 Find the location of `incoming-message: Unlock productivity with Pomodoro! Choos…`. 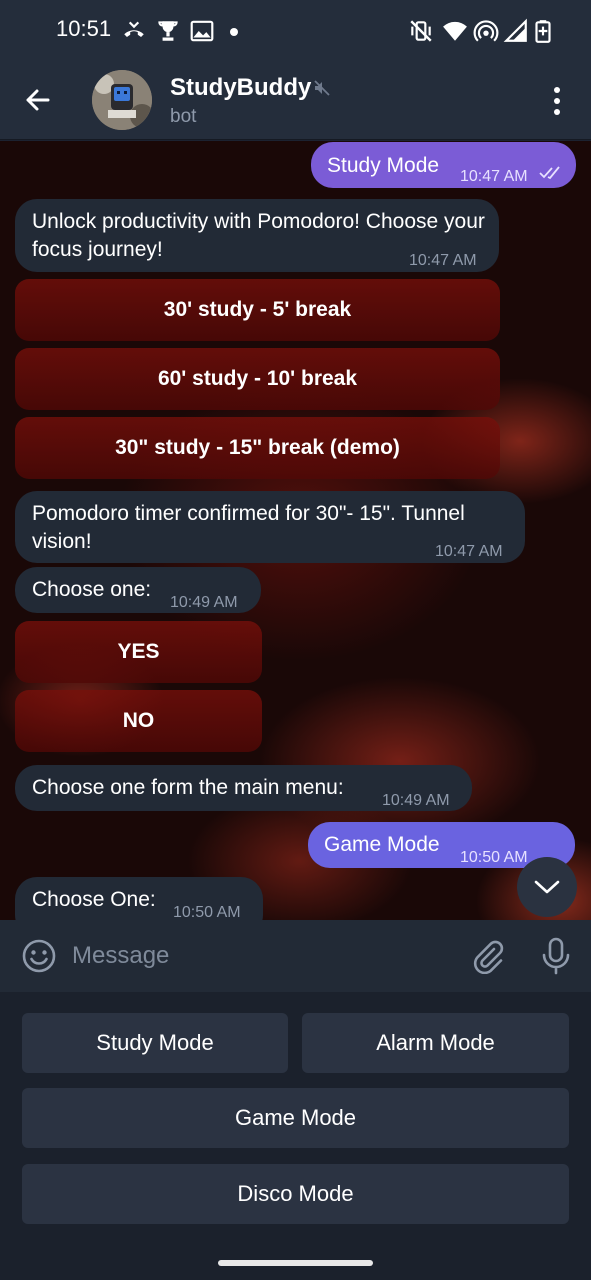

incoming-message: Unlock productivity with Pomodoro! Choos… is located at coordinates (257, 235).